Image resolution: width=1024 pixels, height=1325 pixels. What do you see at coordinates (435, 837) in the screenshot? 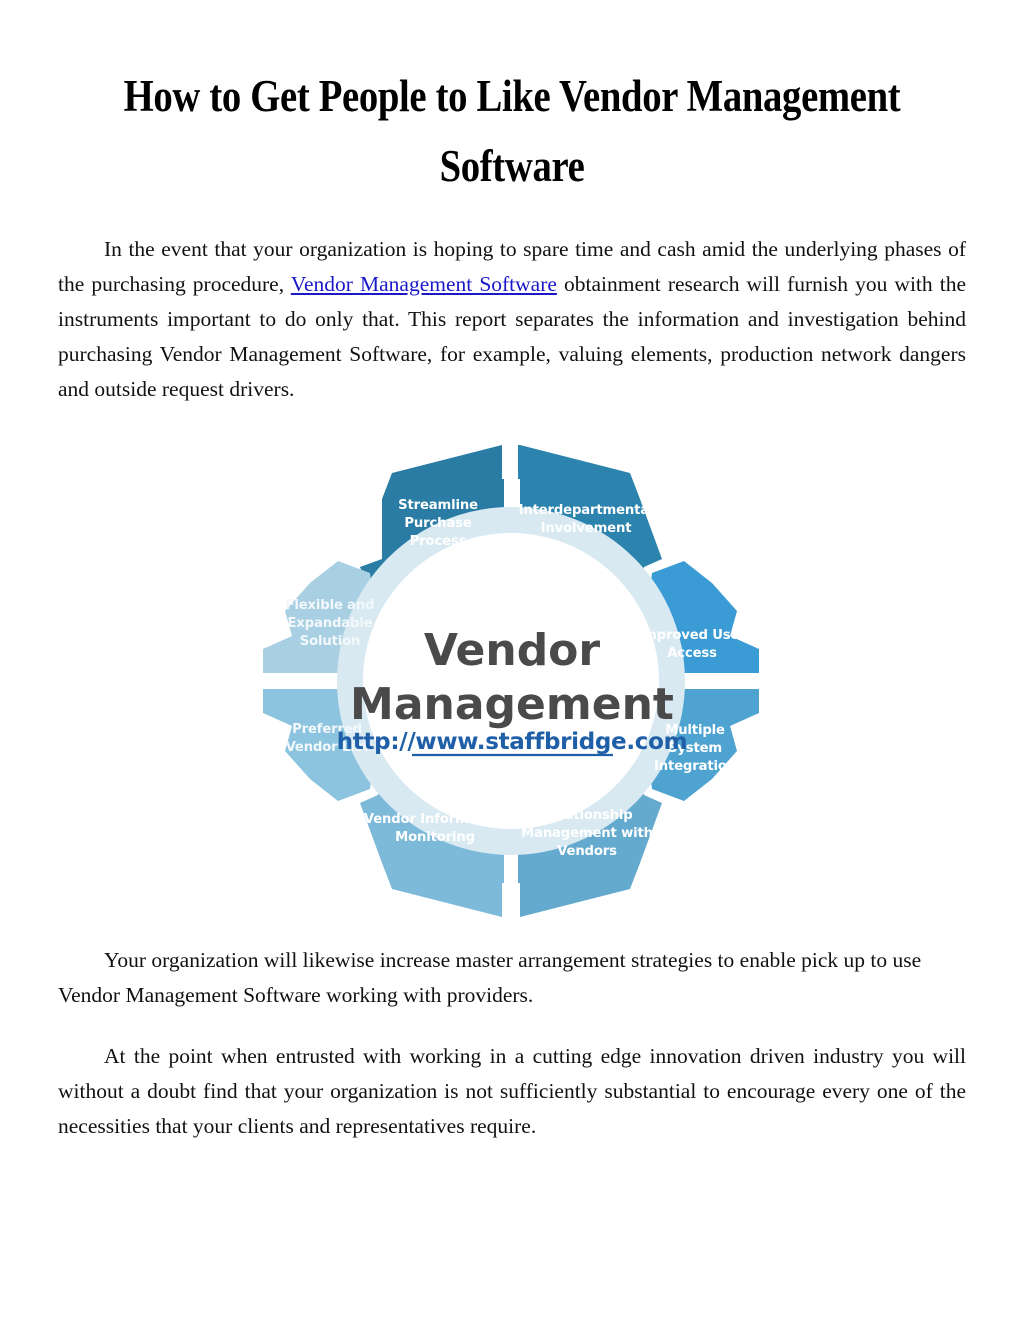
I see `svg-text: Monitoring` at bounding box center [435, 837].